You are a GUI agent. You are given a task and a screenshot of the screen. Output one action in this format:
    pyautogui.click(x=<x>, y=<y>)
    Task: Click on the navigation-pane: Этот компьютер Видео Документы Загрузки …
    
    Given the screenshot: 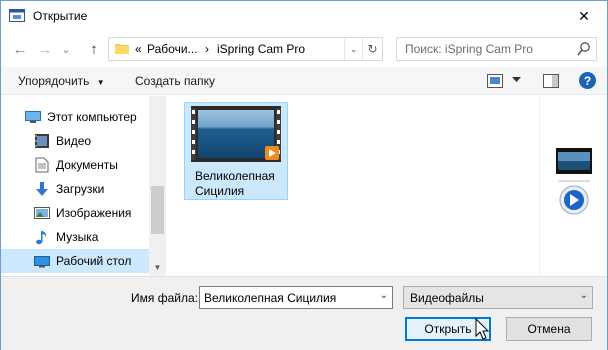 What is the action you would take?
    pyautogui.click(x=83, y=186)
    